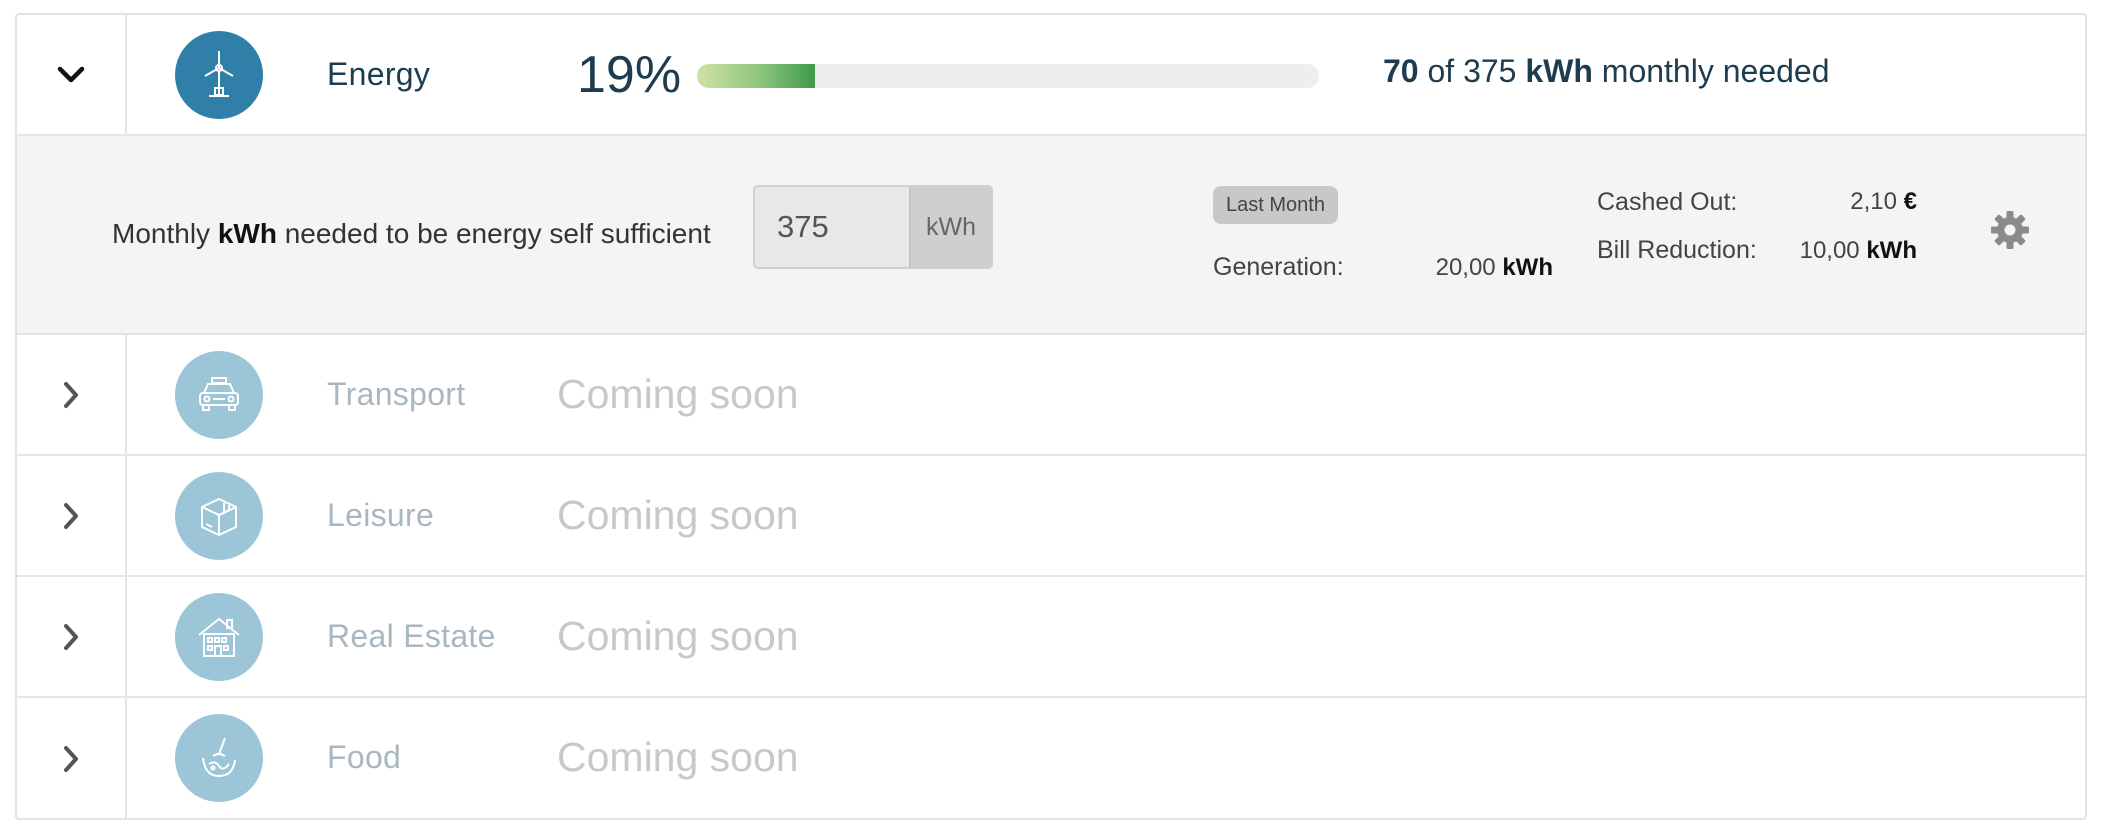 The width and height of the screenshot is (2104, 834). What do you see at coordinates (1891, 250) in the screenshot?
I see `bill-reduction-unit: kWh` at bounding box center [1891, 250].